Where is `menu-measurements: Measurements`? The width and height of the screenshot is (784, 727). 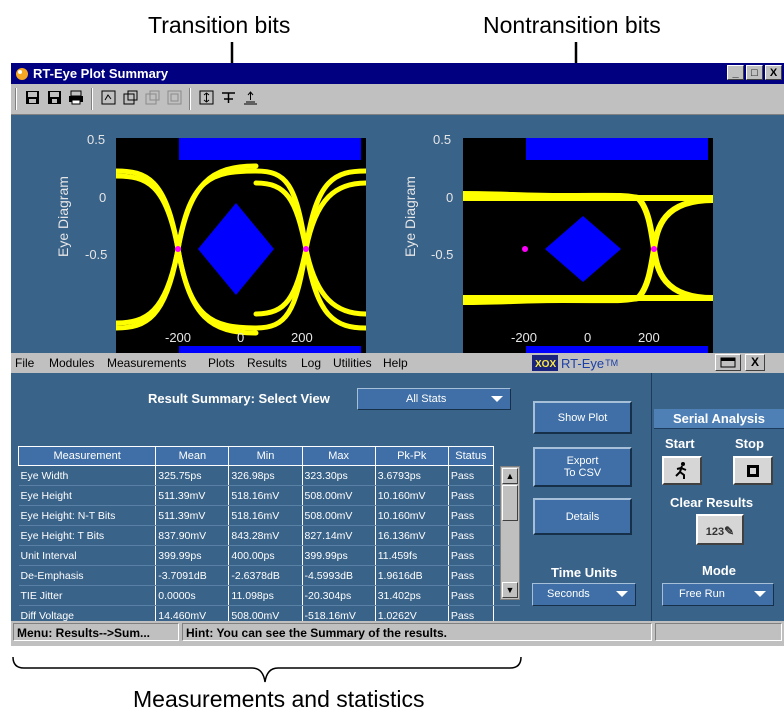
menu-measurements: Measurements is located at coordinates (146, 363).